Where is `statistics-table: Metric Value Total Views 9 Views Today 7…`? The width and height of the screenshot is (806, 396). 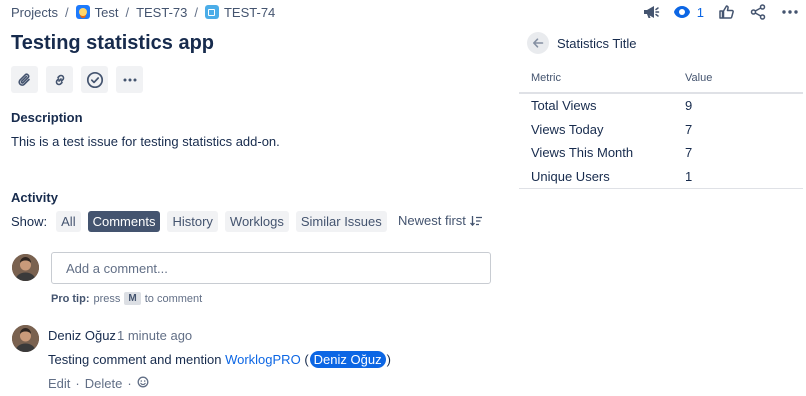
statistics-table: Metric Value Total Views 9 Views Today 7… is located at coordinates (661, 126).